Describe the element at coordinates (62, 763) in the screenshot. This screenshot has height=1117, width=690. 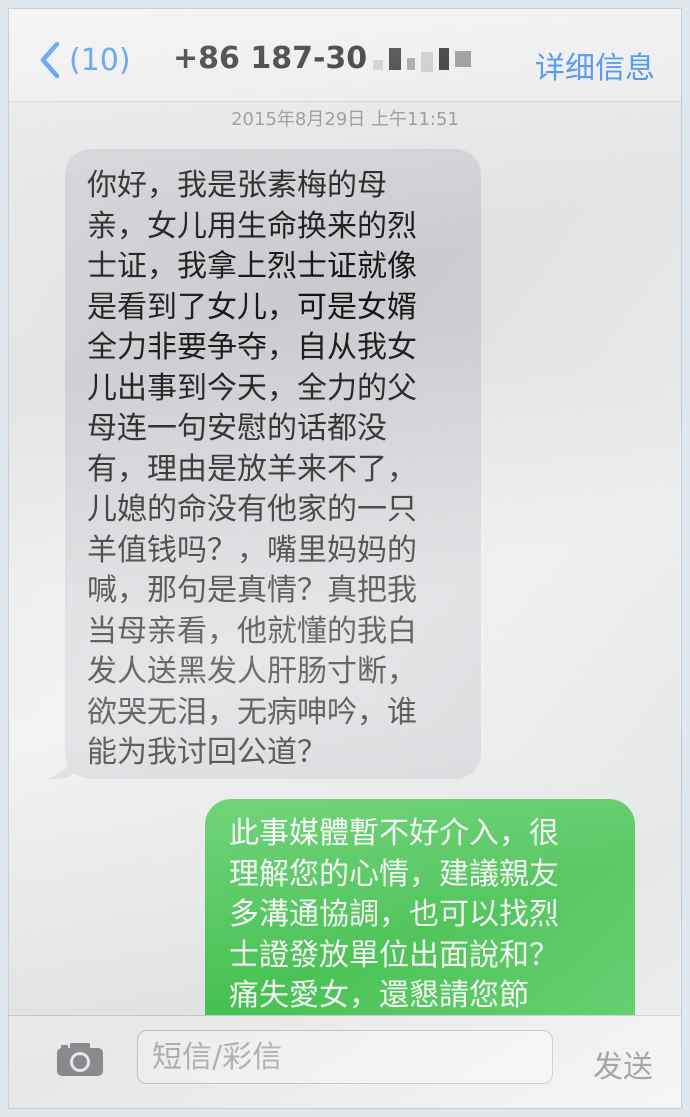
I see `incoming-bubble-tail` at that location.